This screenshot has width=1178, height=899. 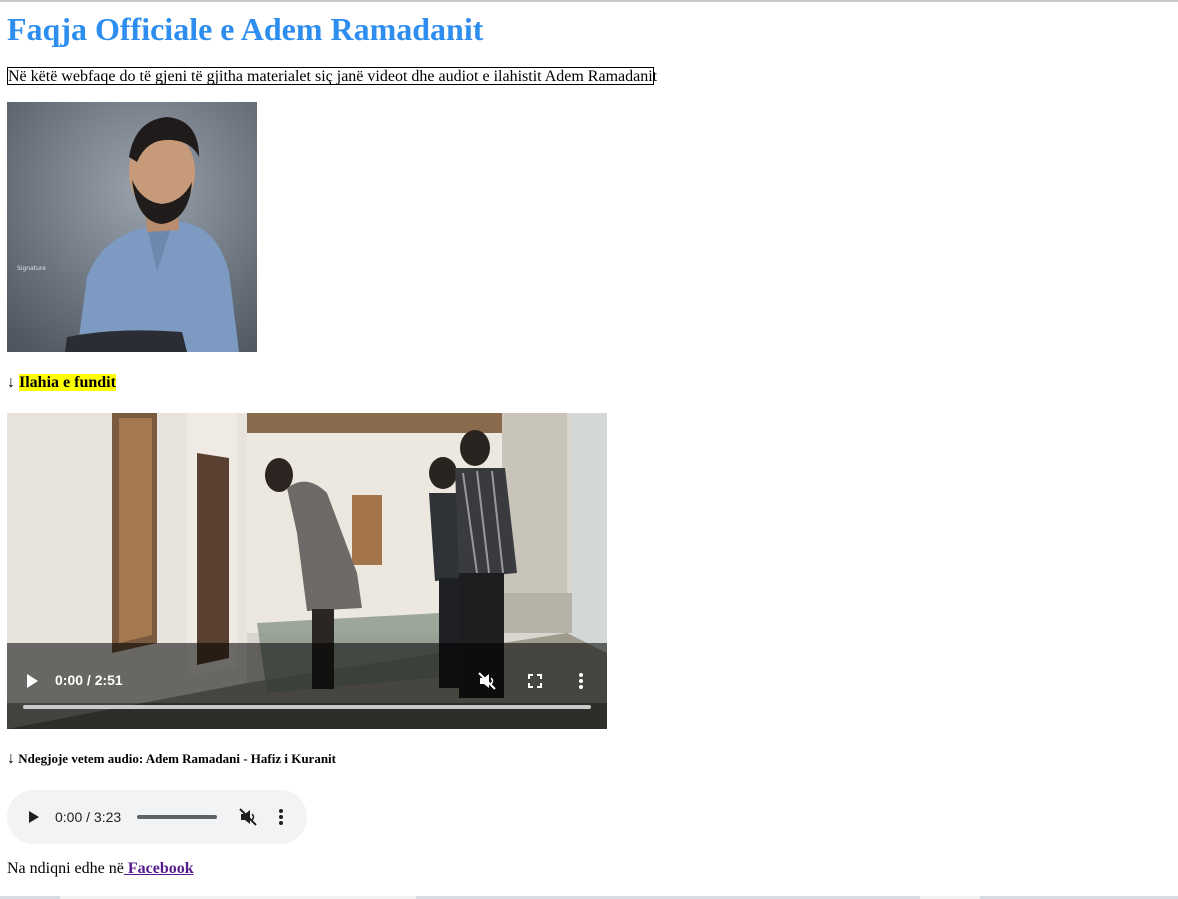 I want to click on follow-us-line: Na ndiqni edhe në Facebook, so click(x=100, y=869).